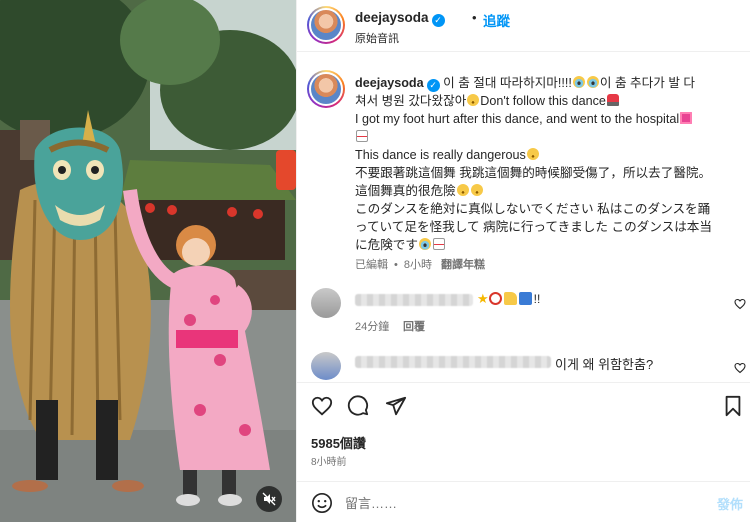 This screenshot has width=750, height=522. Describe the element at coordinates (372, 327) in the screenshot. I see `comment-time: 24分鐘` at that location.